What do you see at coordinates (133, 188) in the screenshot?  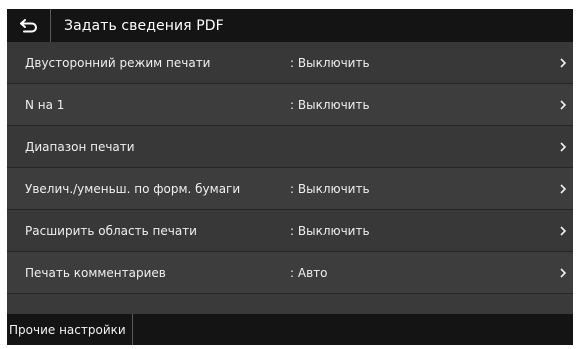 I see `setting-label: Увелич./уменьш. по форм. бумаги` at bounding box center [133, 188].